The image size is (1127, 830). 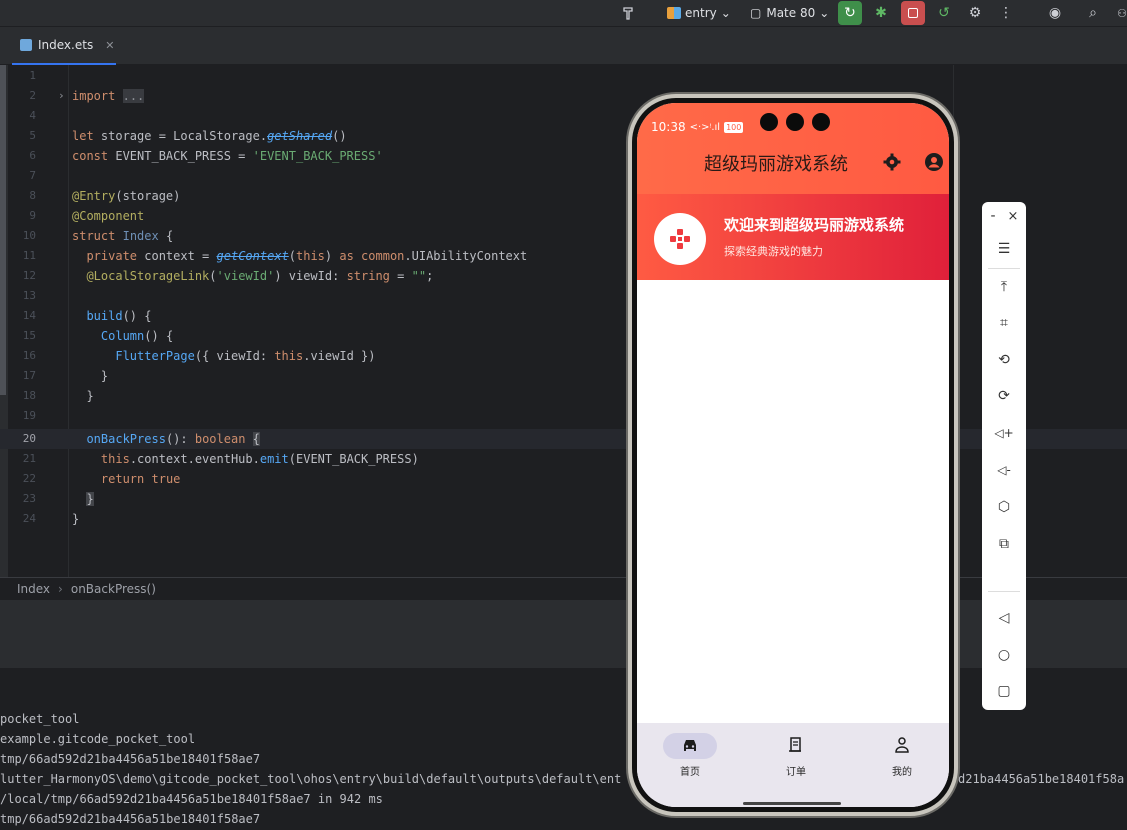 What do you see at coordinates (1004, 396) in the screenshot?
I see `rotate-right-icon: ⟳` at bounding box center [1004, 396].